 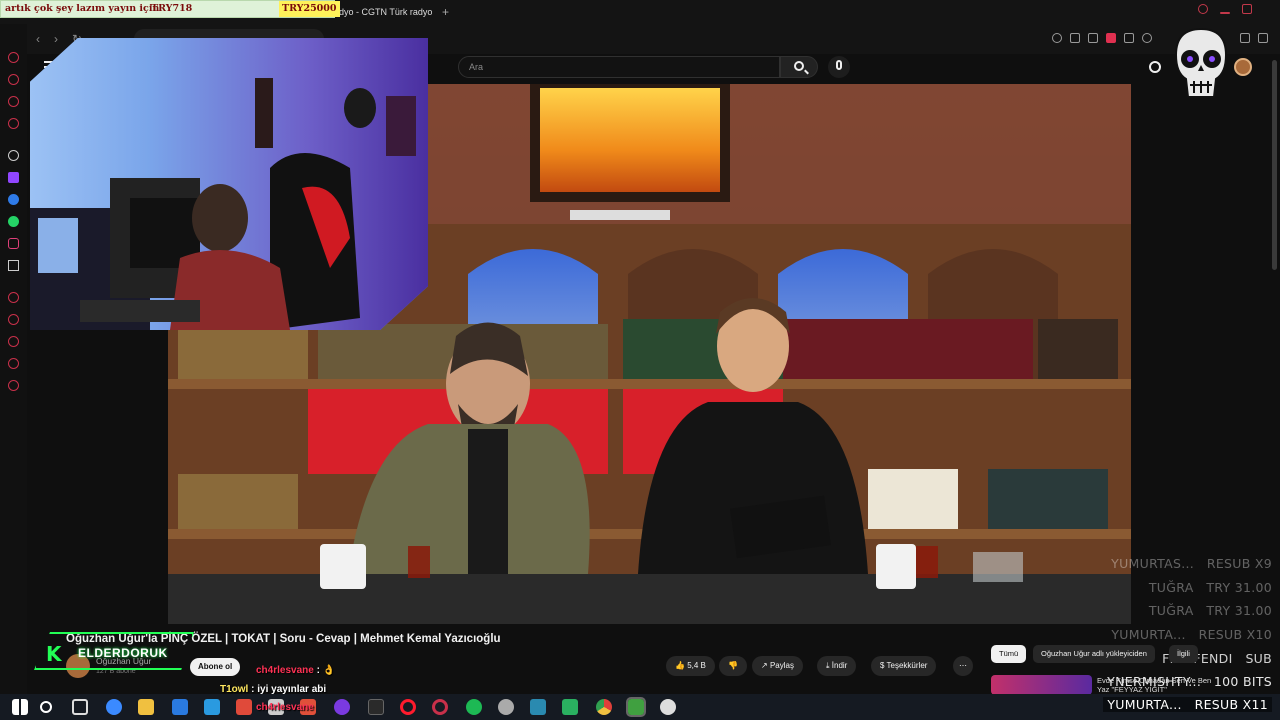 I want to click on settings-icon, so click(x=13, y=385).